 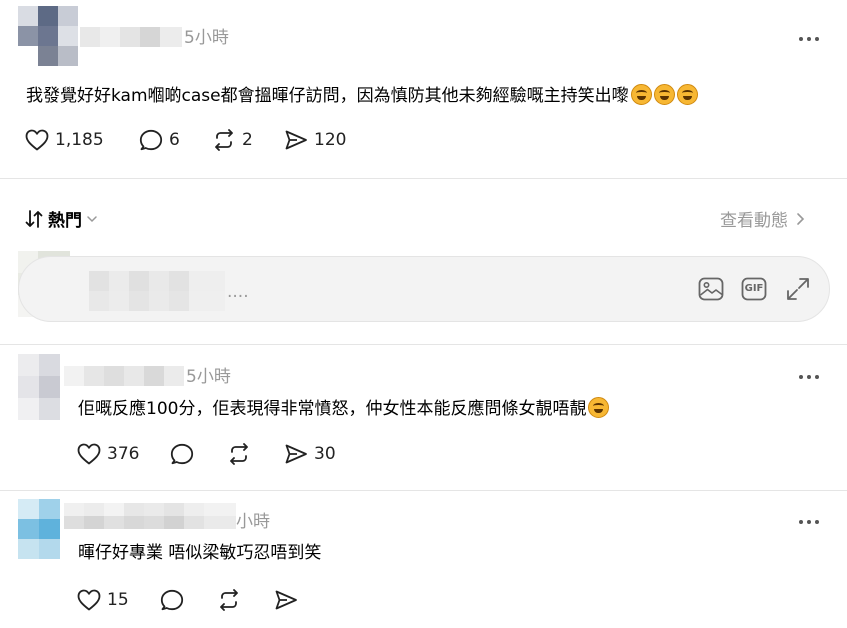 I want to click on like-button: 1,185, so click(x=64, y=140).